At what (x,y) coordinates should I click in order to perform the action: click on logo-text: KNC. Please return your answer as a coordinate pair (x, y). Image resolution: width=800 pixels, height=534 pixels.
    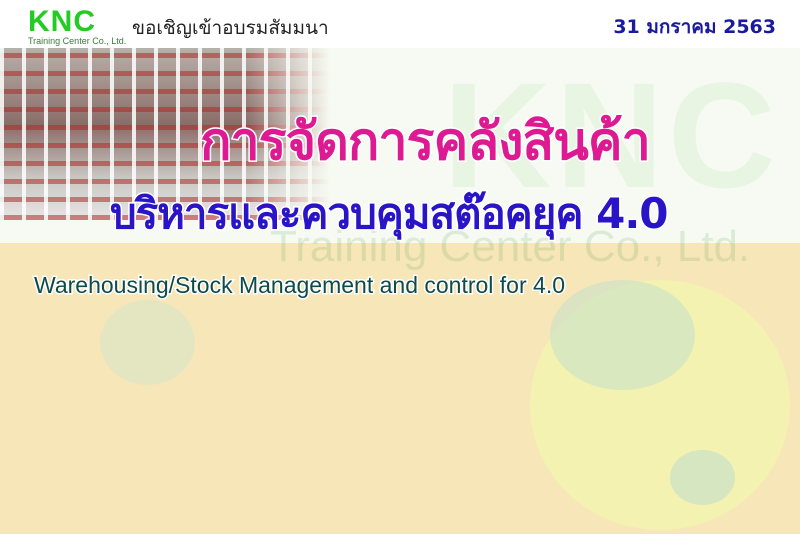
    Looking at the image, I should click on (62, 21).